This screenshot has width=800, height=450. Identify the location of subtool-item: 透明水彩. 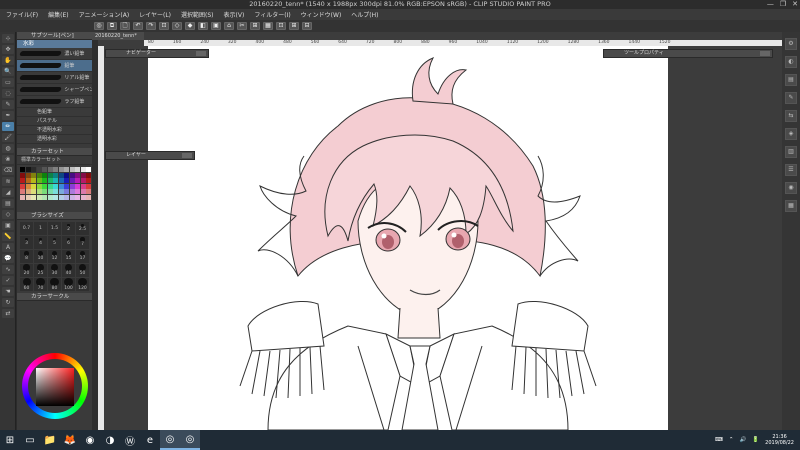
(54, 139).